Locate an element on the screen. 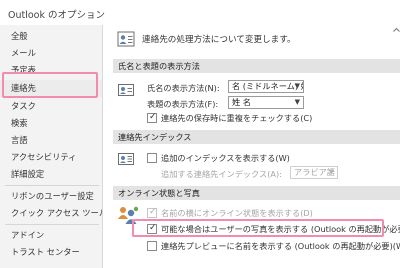 The image size is (400, 268). sidebar-item-quick-access-toolbar: クイック アクセス ツール バー is located at coordinates (51, 213).